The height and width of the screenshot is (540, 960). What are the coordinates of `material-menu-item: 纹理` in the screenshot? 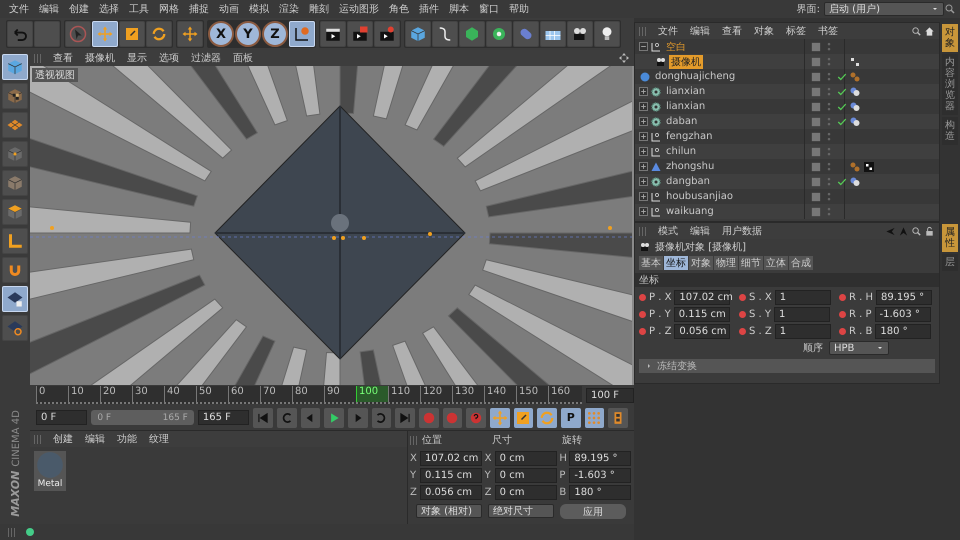 It's located at (159, 439).